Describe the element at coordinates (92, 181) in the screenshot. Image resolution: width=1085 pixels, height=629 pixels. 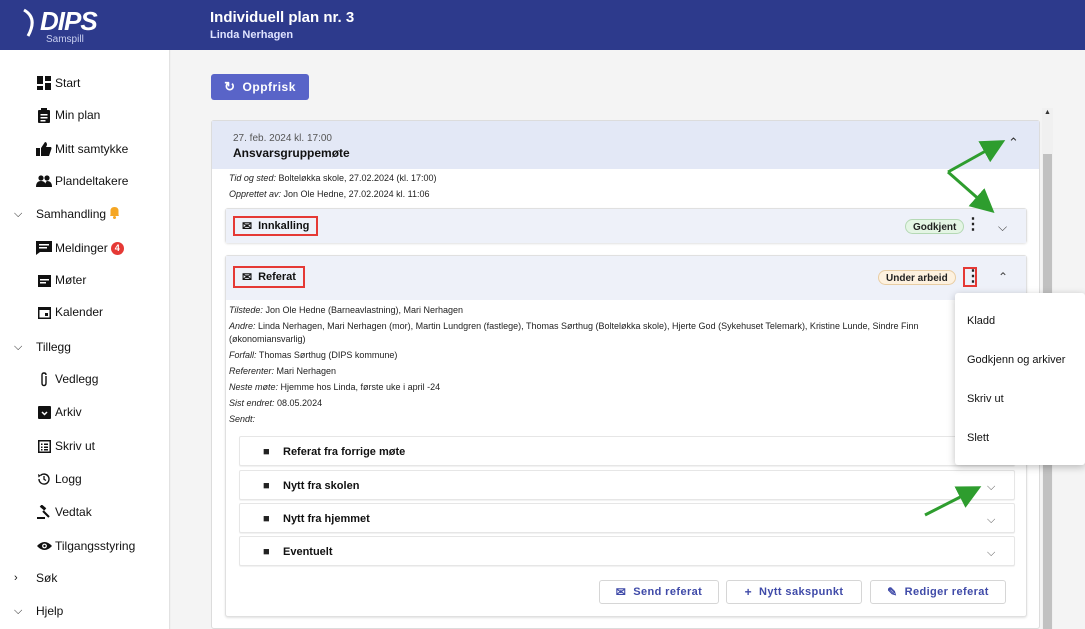
I see `sidebar-item-label: Plandeltakere` at that location.